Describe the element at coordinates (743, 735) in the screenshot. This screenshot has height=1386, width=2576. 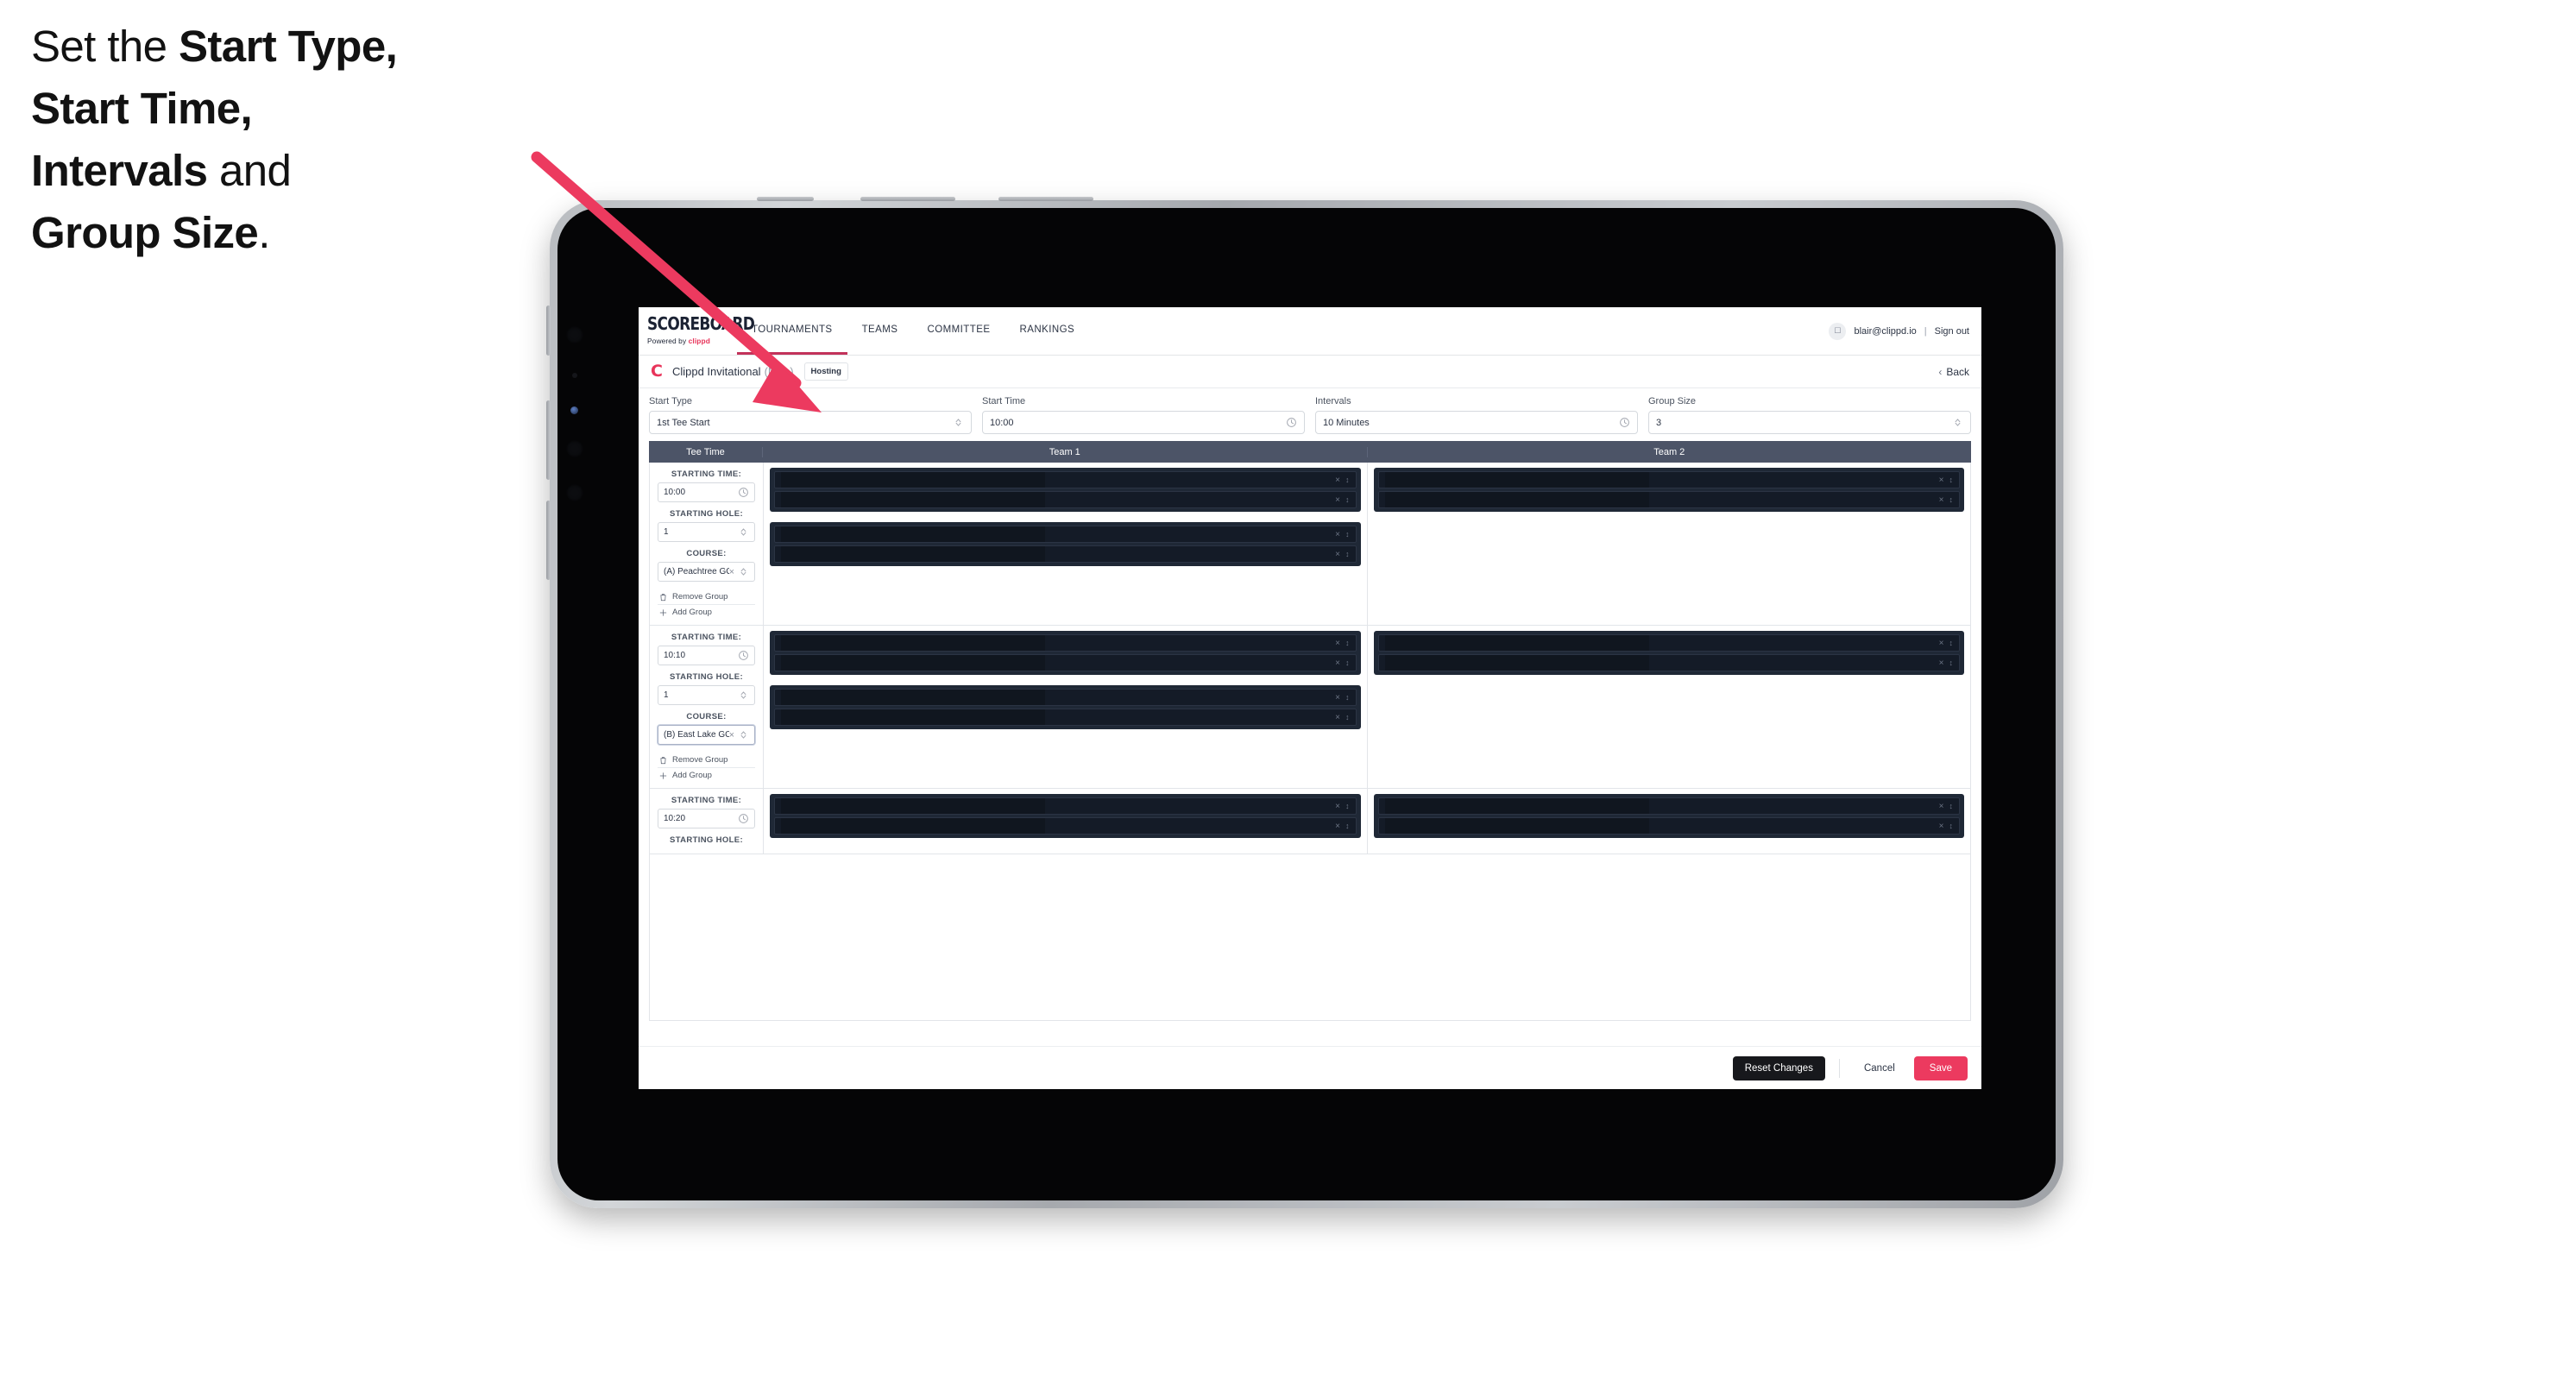
I see `stepper-icon` at that location.